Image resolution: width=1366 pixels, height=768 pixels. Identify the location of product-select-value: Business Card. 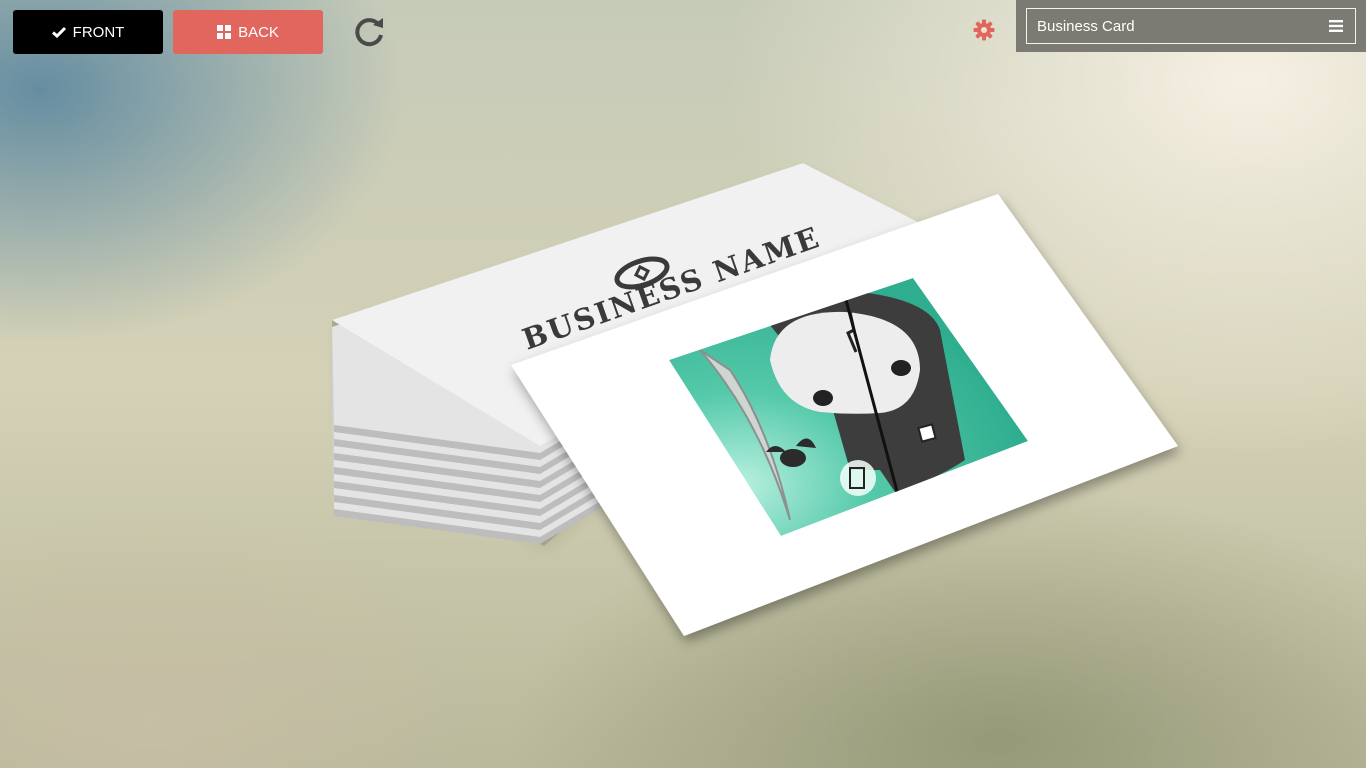
(1086, 26).